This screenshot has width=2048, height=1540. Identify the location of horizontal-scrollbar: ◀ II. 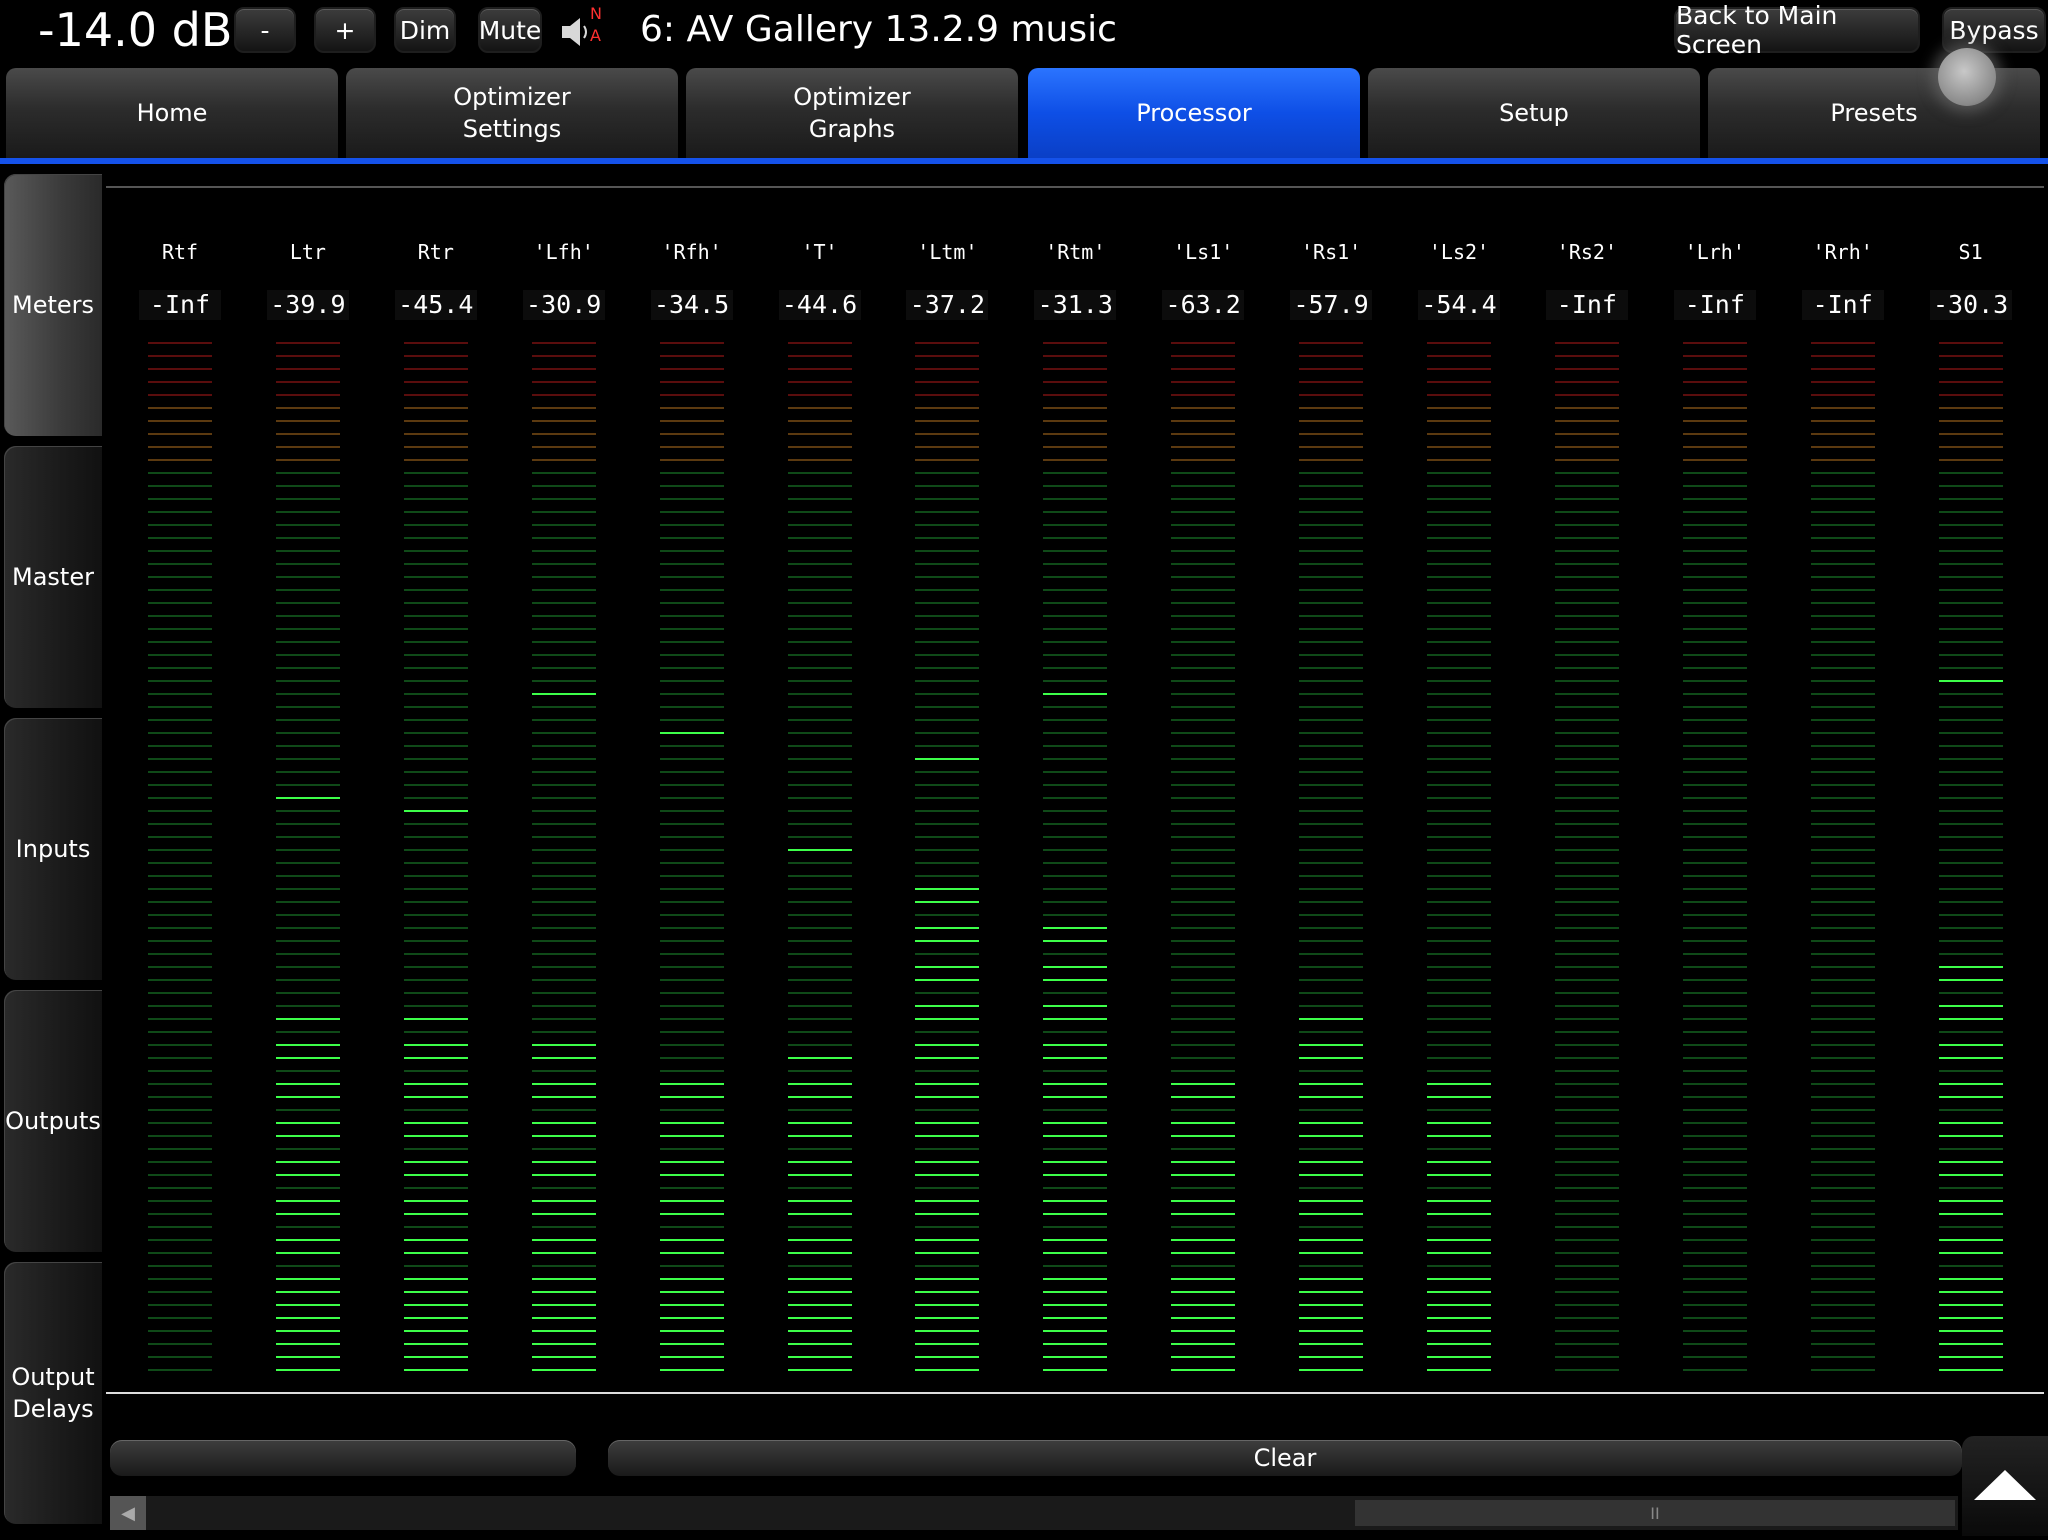
(1034, 1513).